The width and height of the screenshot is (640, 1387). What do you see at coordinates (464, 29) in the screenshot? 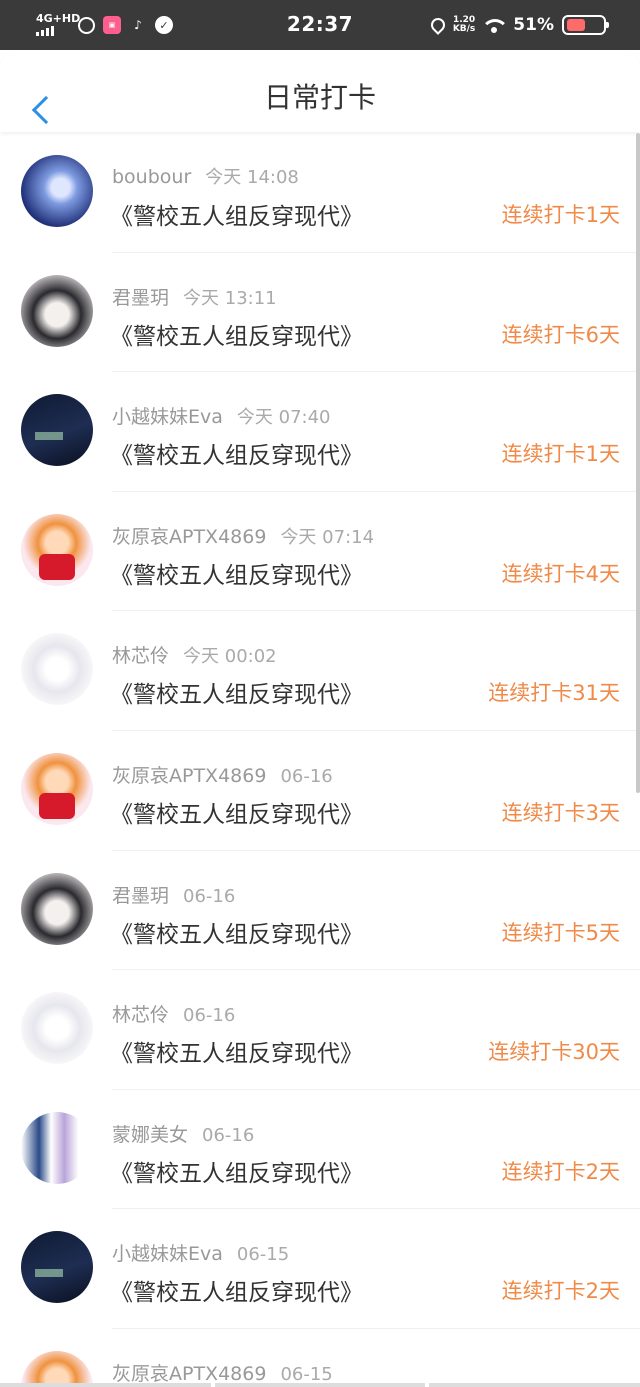
I see `speed-unit: KB/s` at bounding box center [464, 29].